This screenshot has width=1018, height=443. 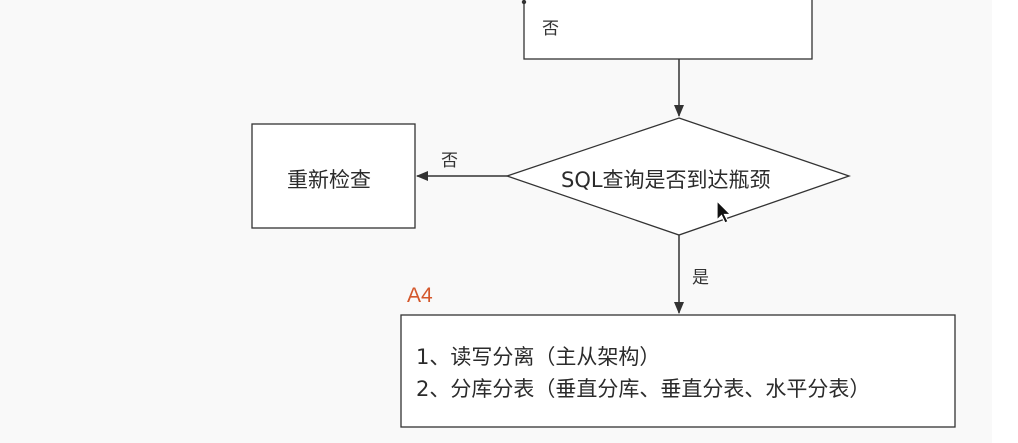 I want to click on edge-yes-label: 是, so click(x=700, y=278).